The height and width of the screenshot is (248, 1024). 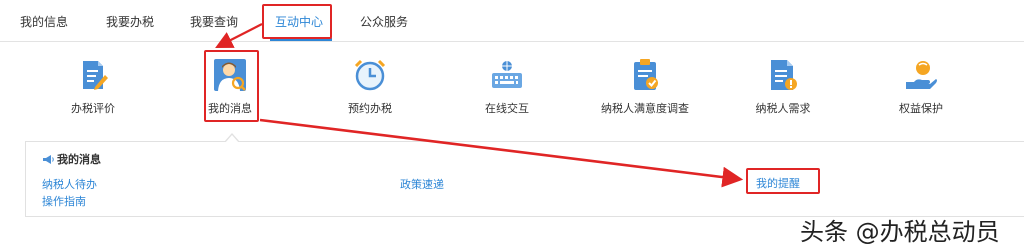 What do you see at coordinates (783, 108) in the screenshot?
I see `feature-label: 纳税人需求` at bounding box center [783, 108].